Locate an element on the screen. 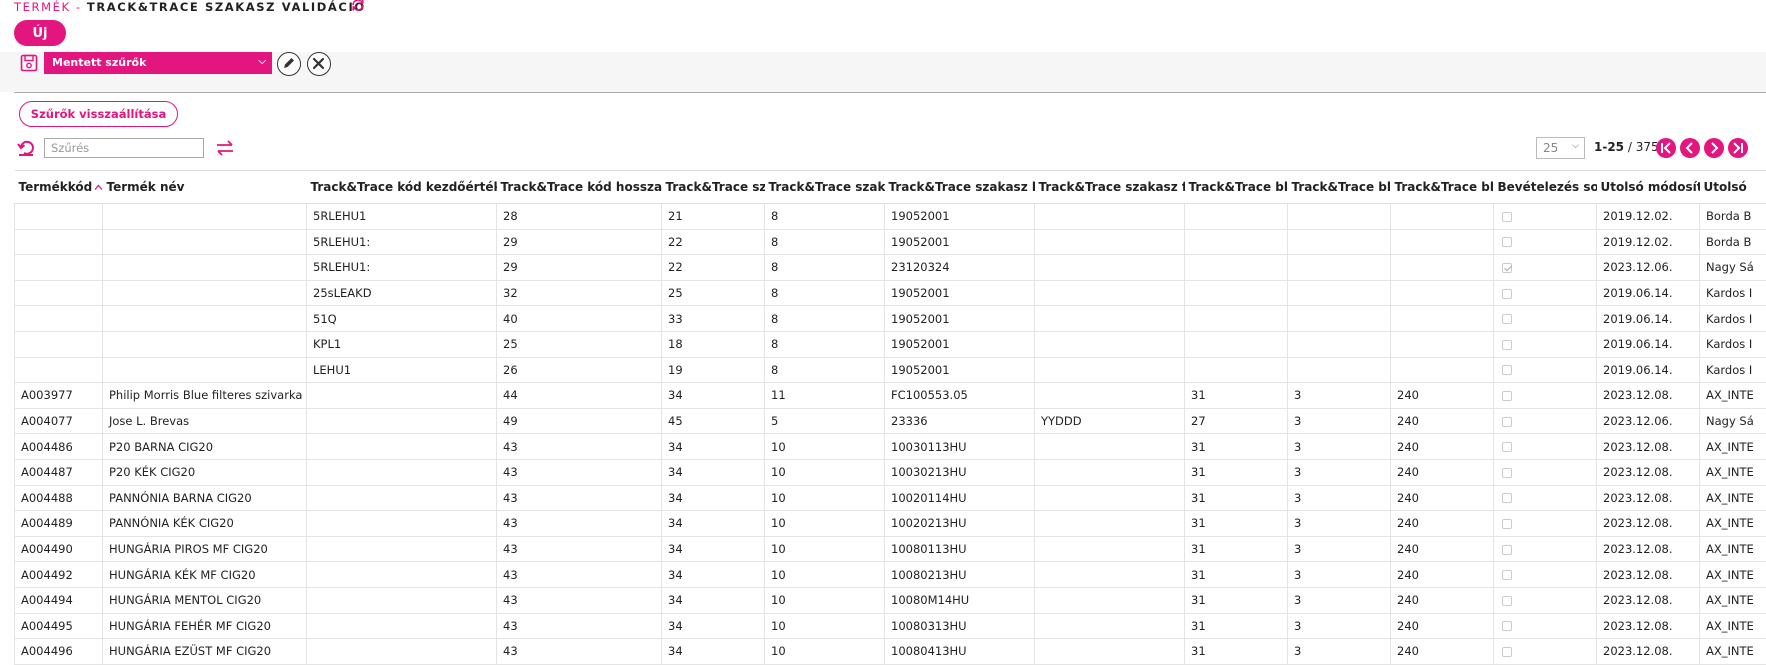 The height and width of the screenshot is (665, 1766). refresh-icon is located at coordinates (358, 6).